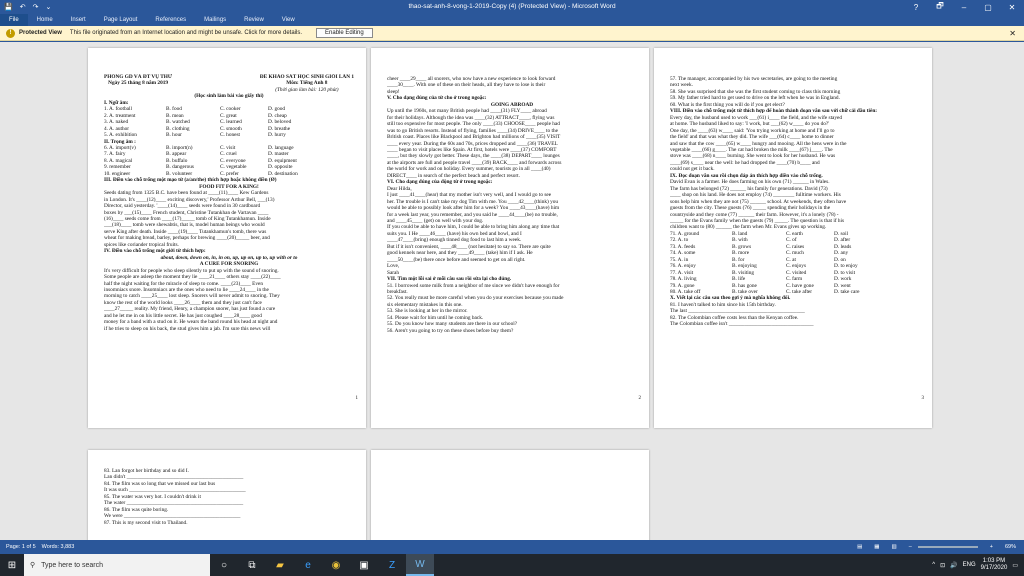  I want to click on print-layout-icon: ▦, so click(876, 547).